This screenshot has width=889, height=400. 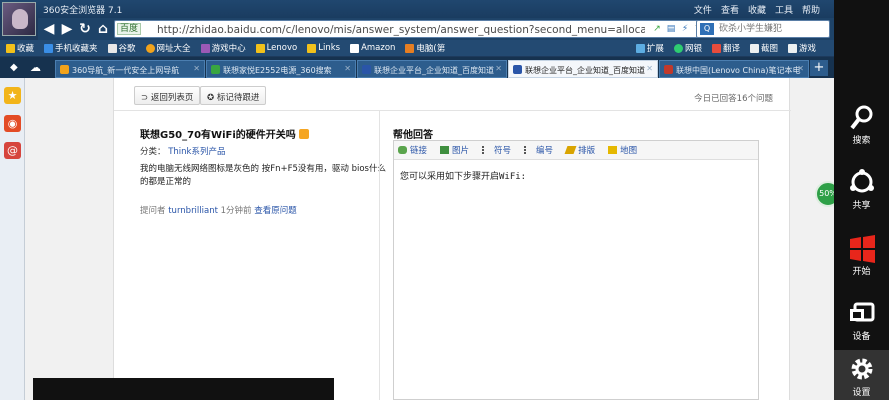 I want to click on bookmark-url-directory: 网址大全, so click(x=168, y=48).